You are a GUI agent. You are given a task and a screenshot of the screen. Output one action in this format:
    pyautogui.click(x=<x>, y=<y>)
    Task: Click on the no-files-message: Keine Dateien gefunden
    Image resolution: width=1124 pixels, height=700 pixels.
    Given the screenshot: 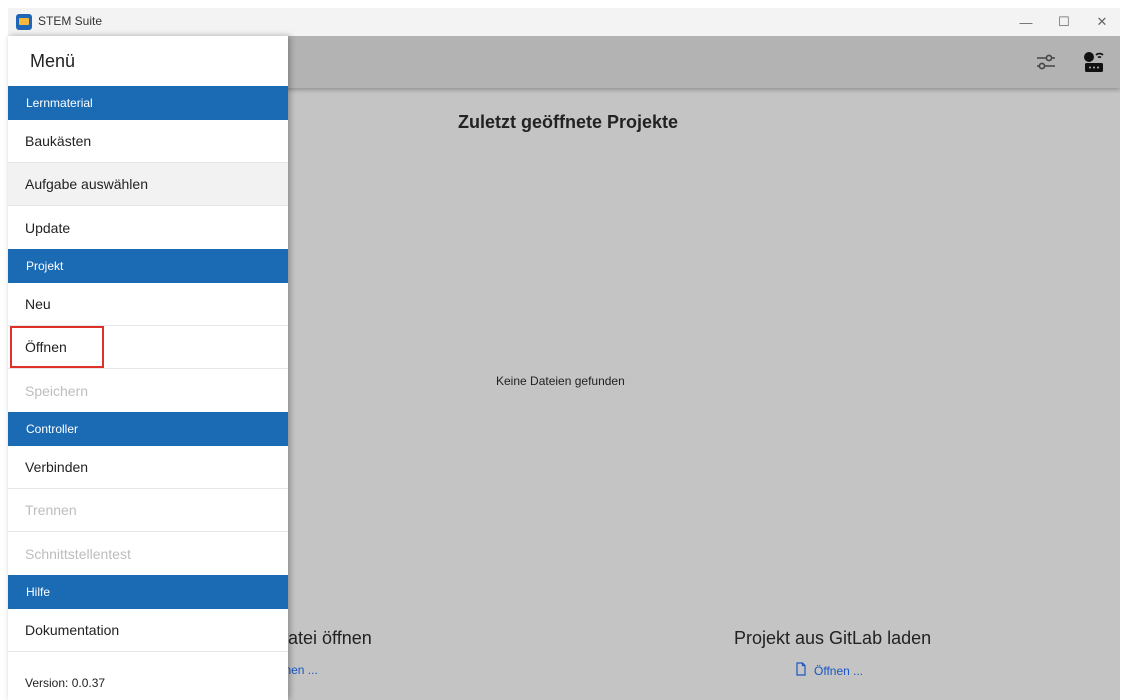 What is the action you would take?
    pyautogui.click(x=560, y=381)
    